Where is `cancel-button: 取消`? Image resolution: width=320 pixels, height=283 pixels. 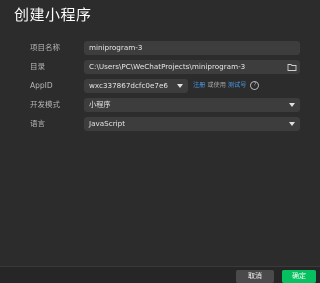
cancel-button: 取消 is located at coordinates (255, 276).